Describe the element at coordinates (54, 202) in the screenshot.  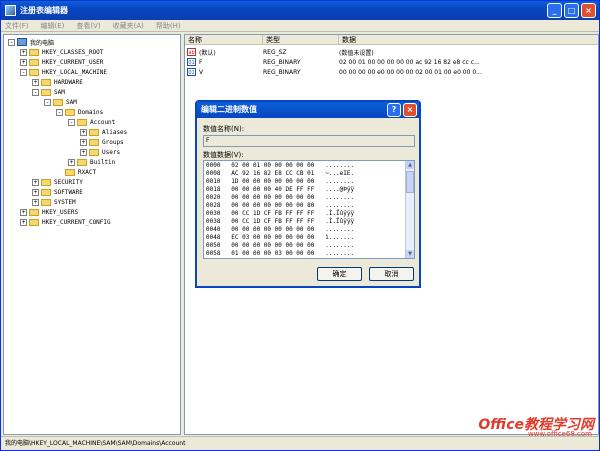
I see `tree-node: + SYSTEM` at that location.